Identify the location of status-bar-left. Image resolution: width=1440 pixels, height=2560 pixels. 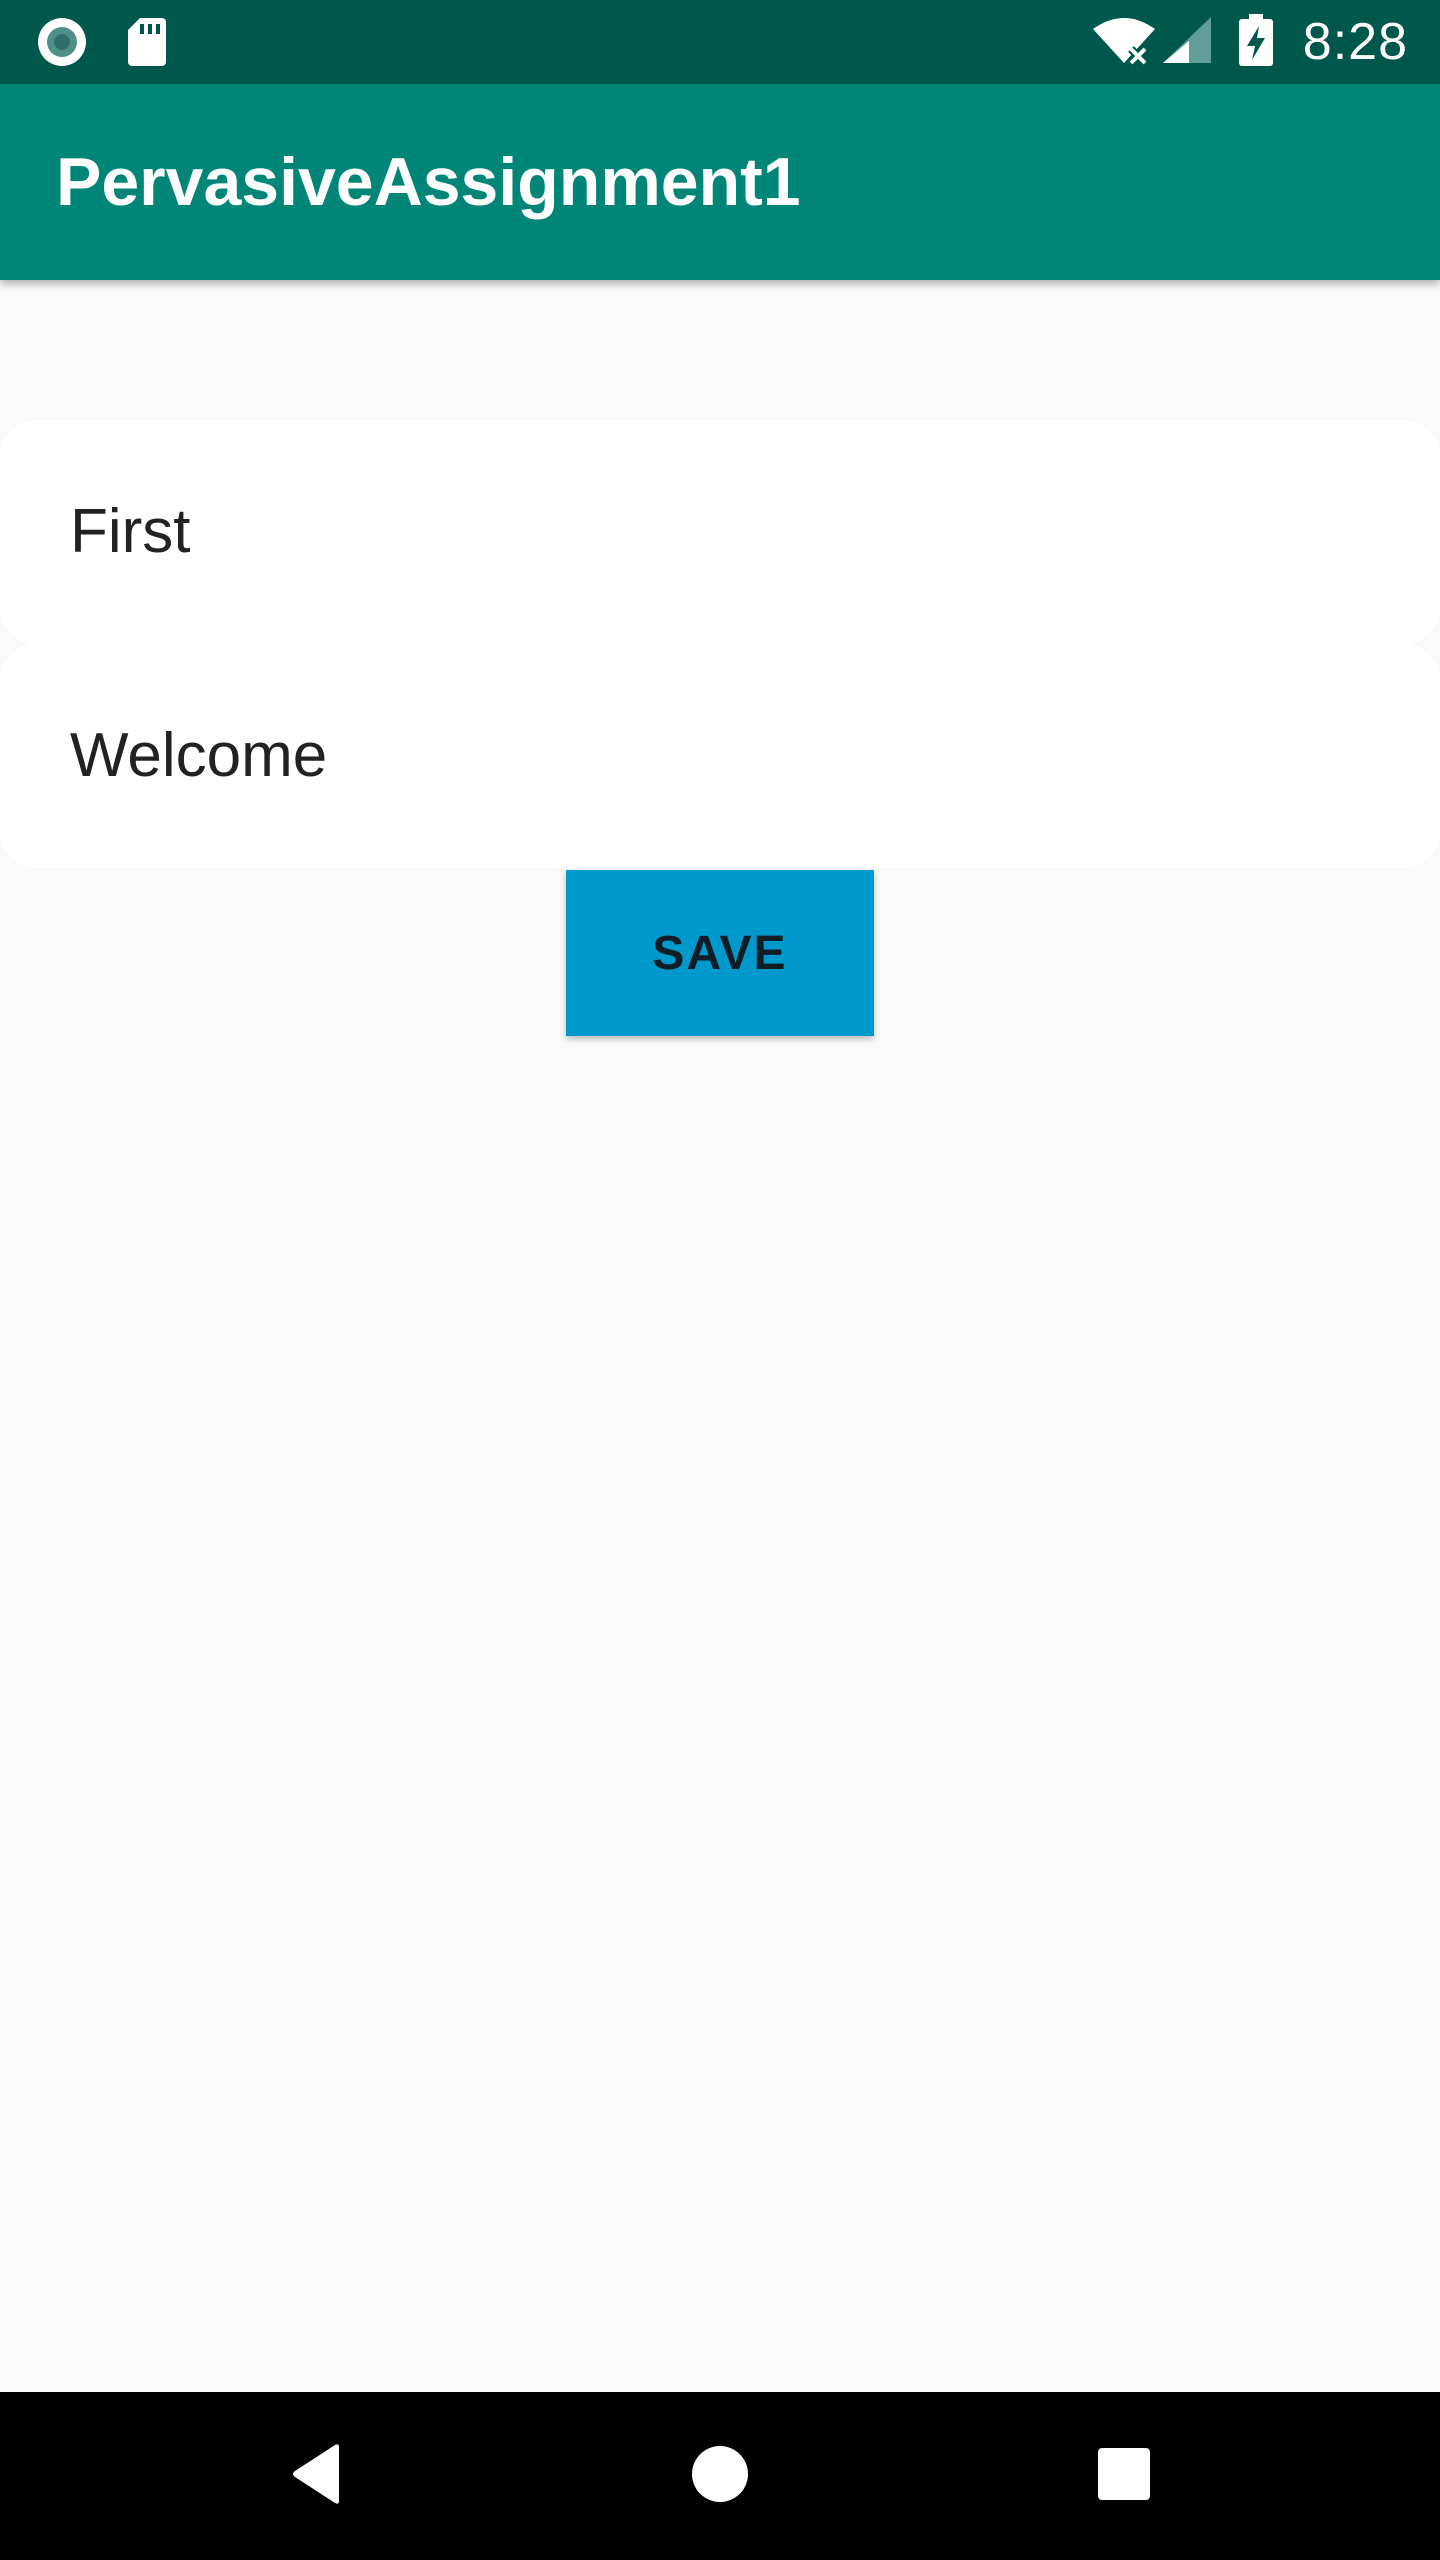
(102, 44).